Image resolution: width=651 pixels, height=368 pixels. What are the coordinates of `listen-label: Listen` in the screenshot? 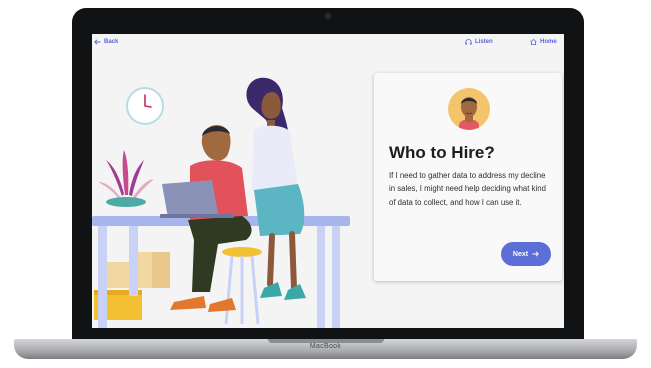 It's located at (484, 42).